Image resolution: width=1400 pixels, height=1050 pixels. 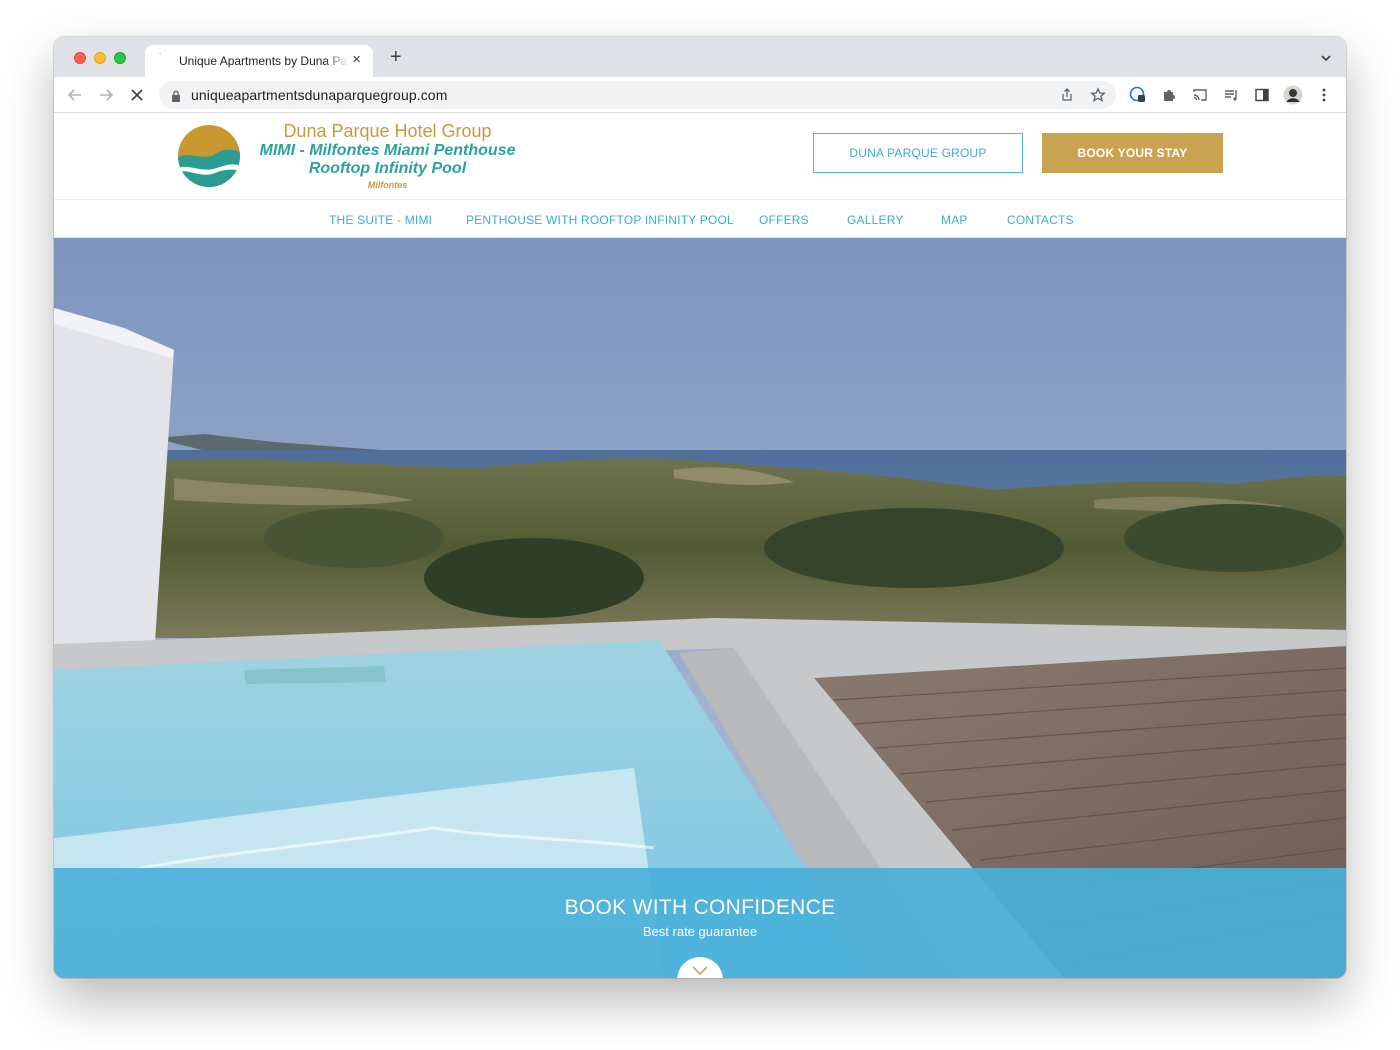 What do you see at coordinates (120, 58) in the screenshot?
I see `maximize-window-button` at bounding box center [120, 58].